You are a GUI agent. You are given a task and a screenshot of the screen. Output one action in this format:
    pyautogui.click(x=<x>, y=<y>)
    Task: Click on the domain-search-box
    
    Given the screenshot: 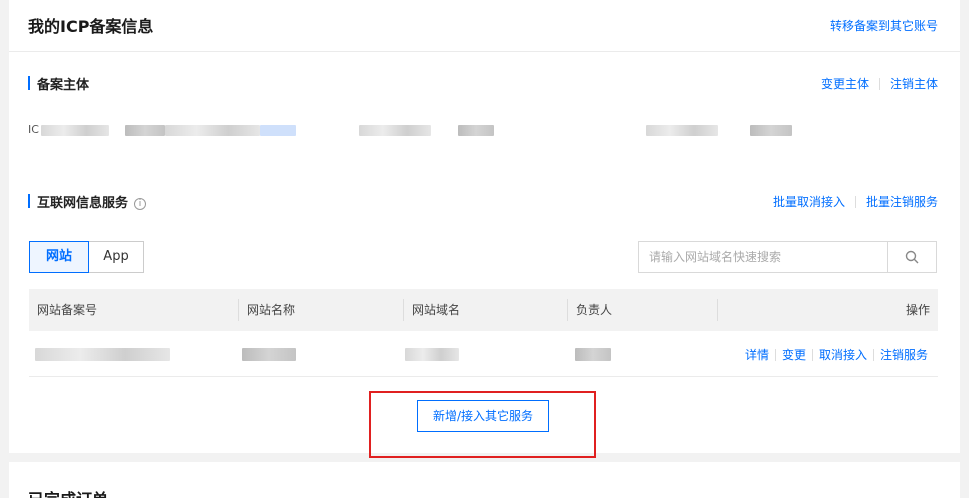 What is the action you would take?
    pyautogui.click(x=787, y=257)
    